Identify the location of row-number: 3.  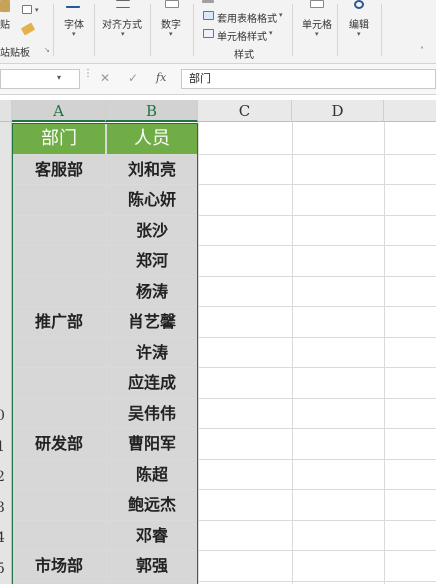
(5, 508).